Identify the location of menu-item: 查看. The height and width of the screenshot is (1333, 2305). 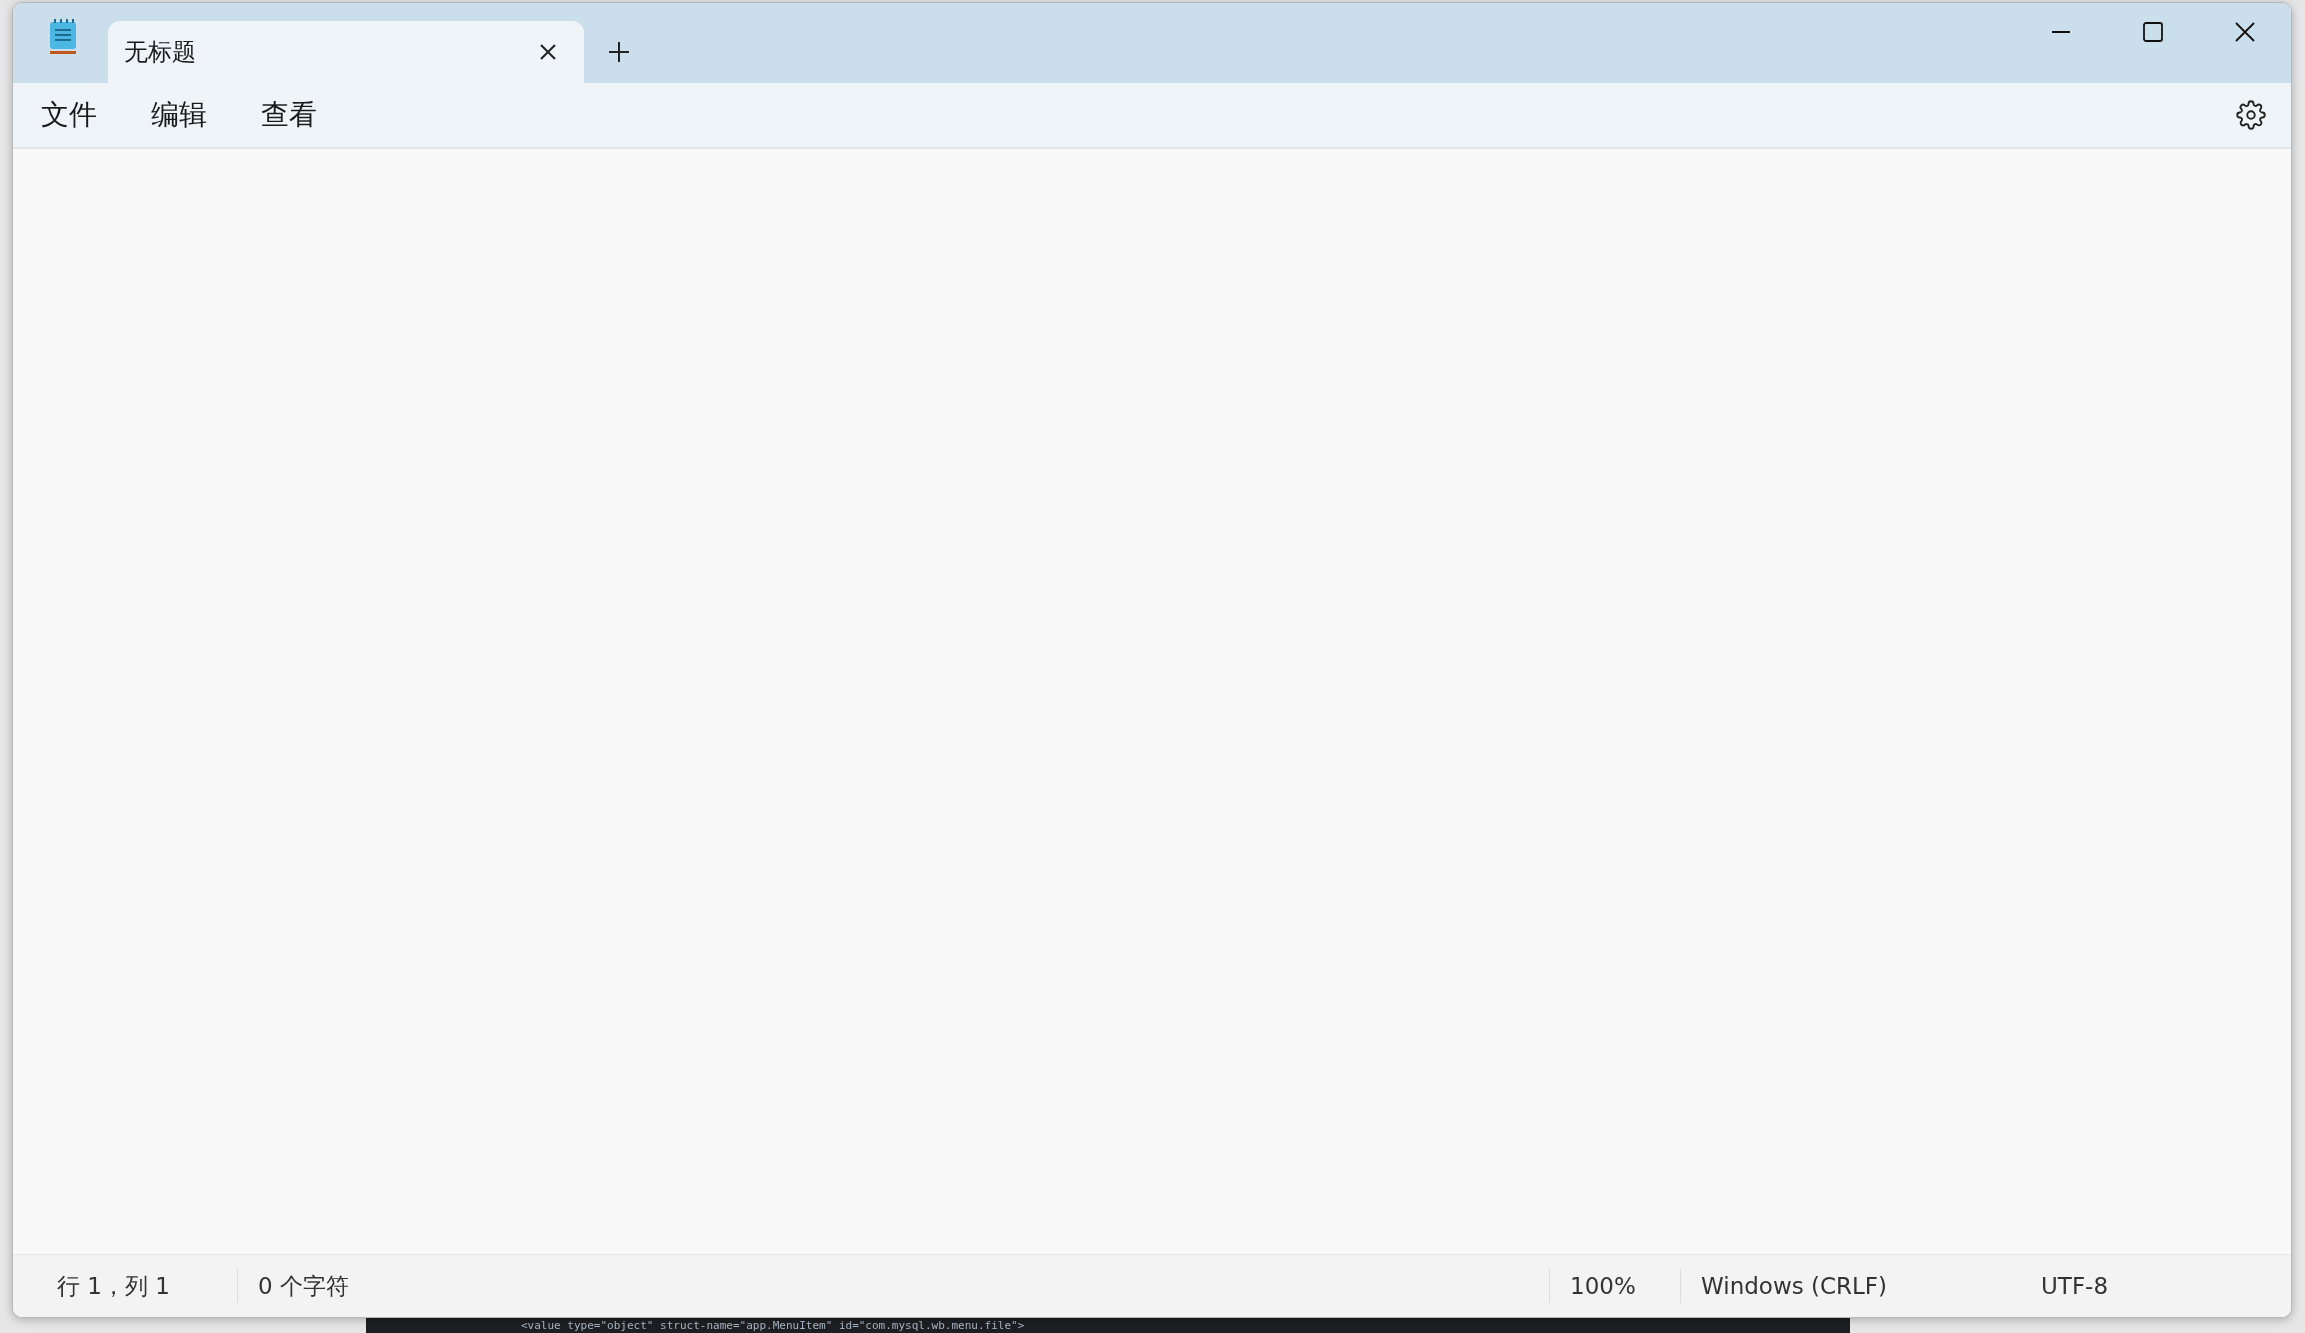
(289, 115).